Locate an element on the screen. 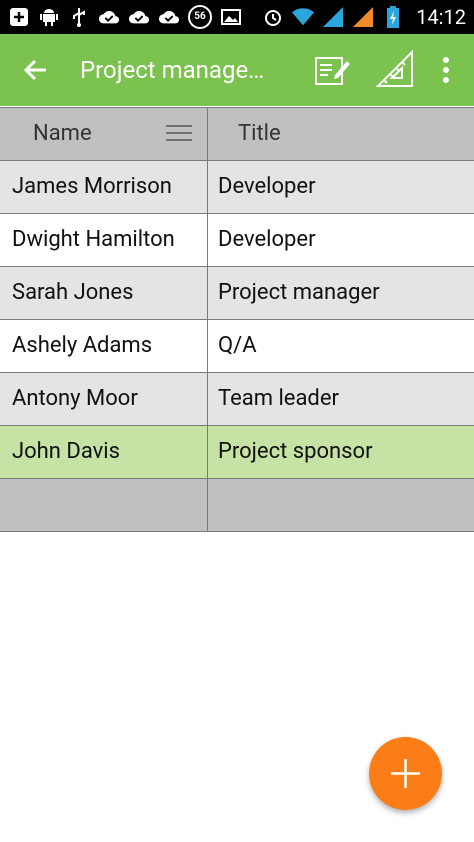  add-row-button is located at coordinates (405, 773).